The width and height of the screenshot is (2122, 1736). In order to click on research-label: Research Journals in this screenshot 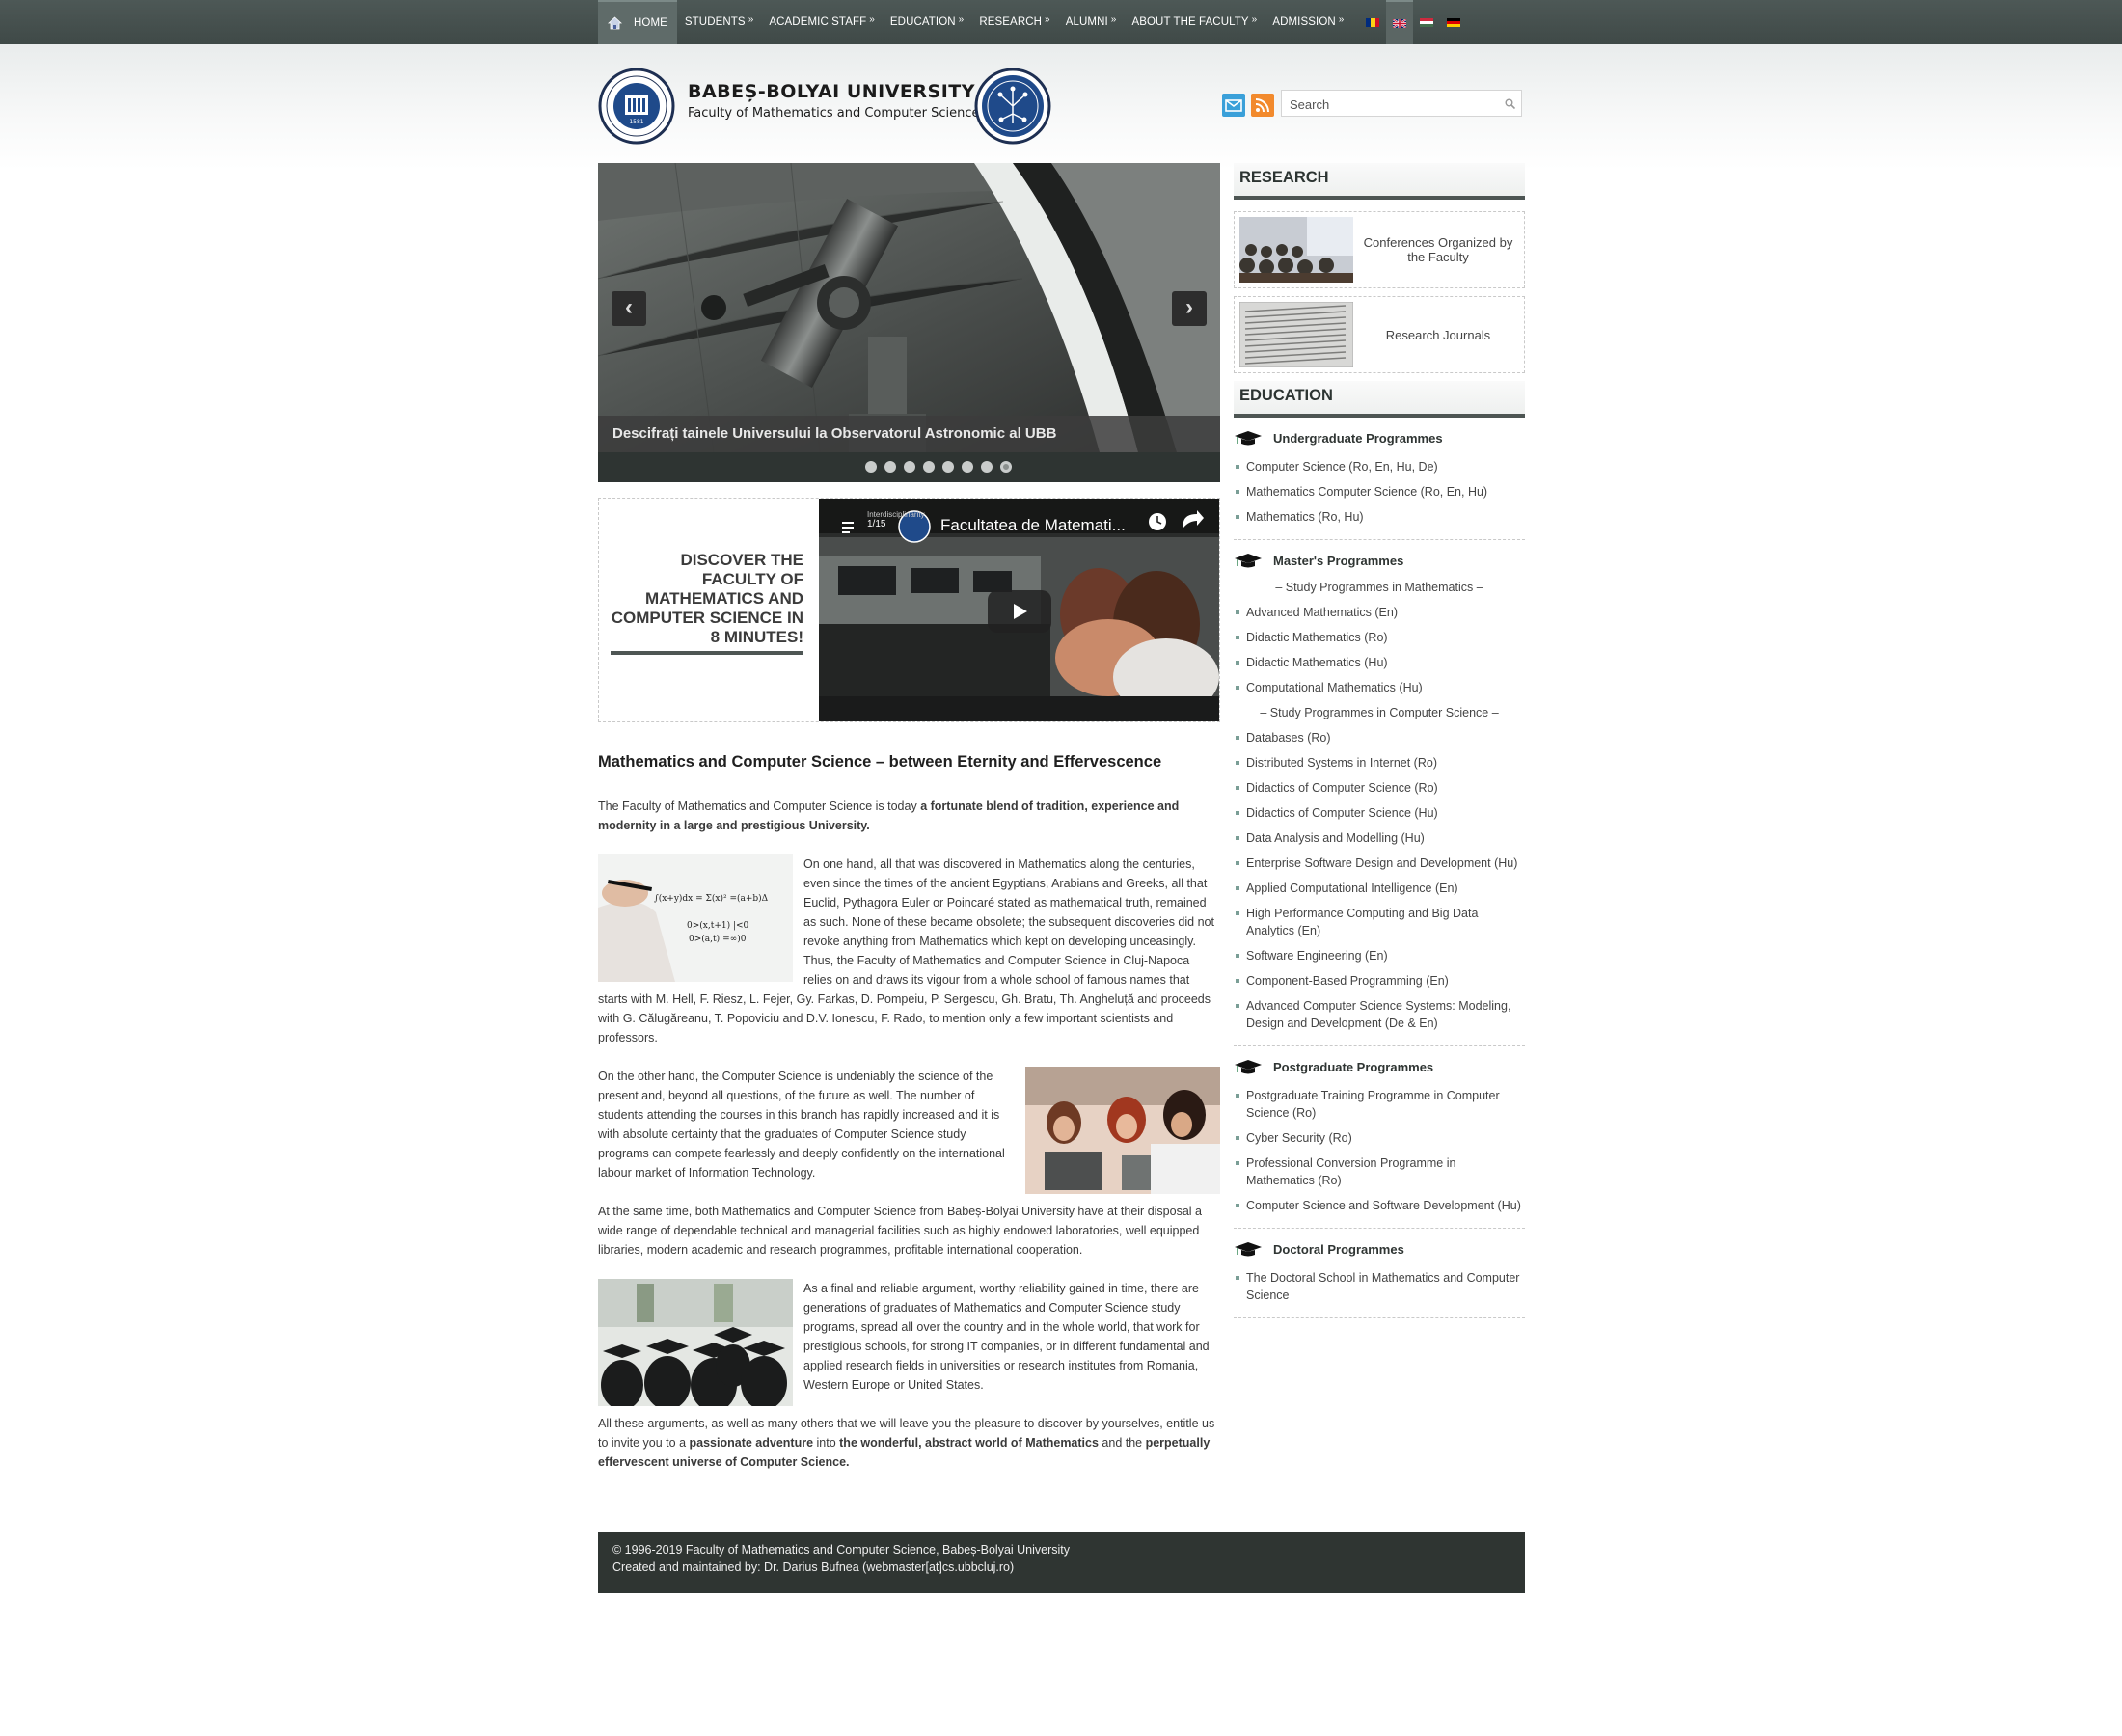, I will do `click(1438, 335)`.